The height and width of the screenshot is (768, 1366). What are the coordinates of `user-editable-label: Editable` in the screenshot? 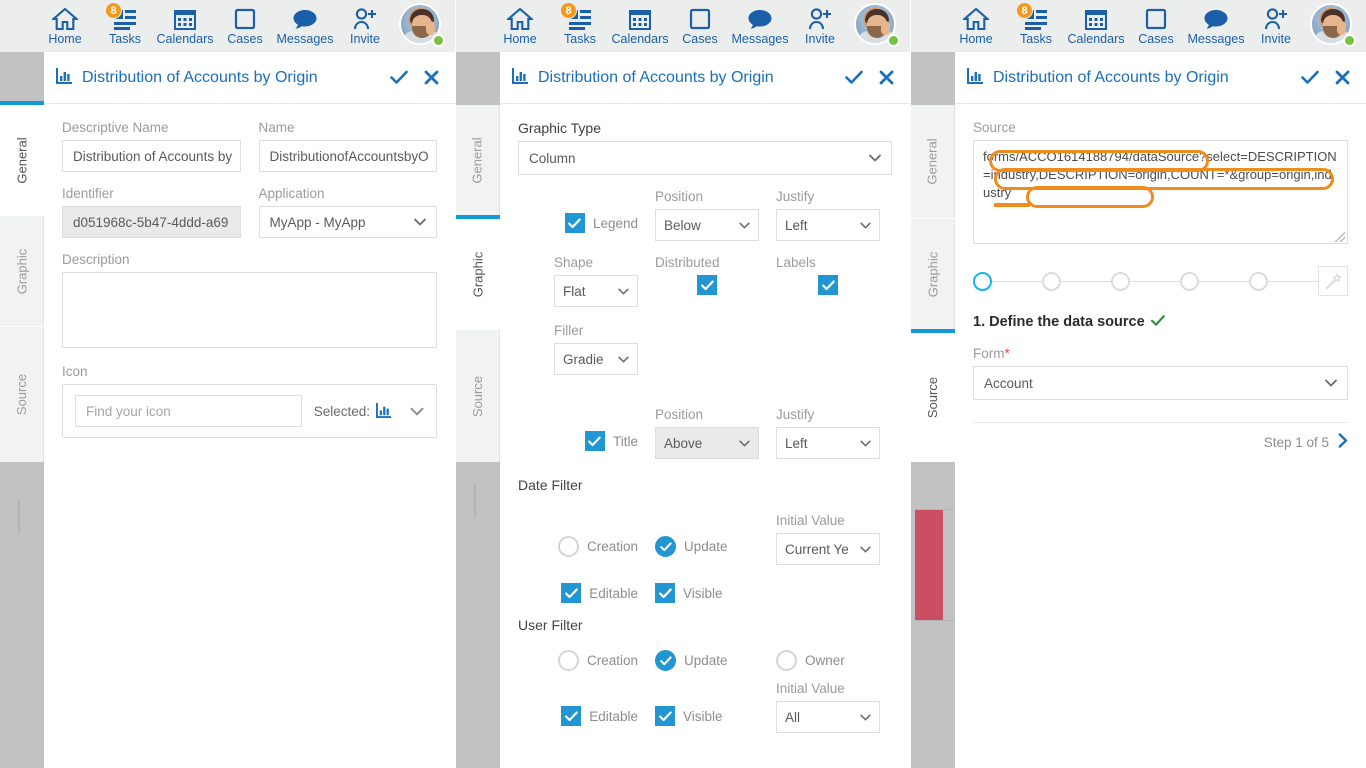 It's located at (613, 716).